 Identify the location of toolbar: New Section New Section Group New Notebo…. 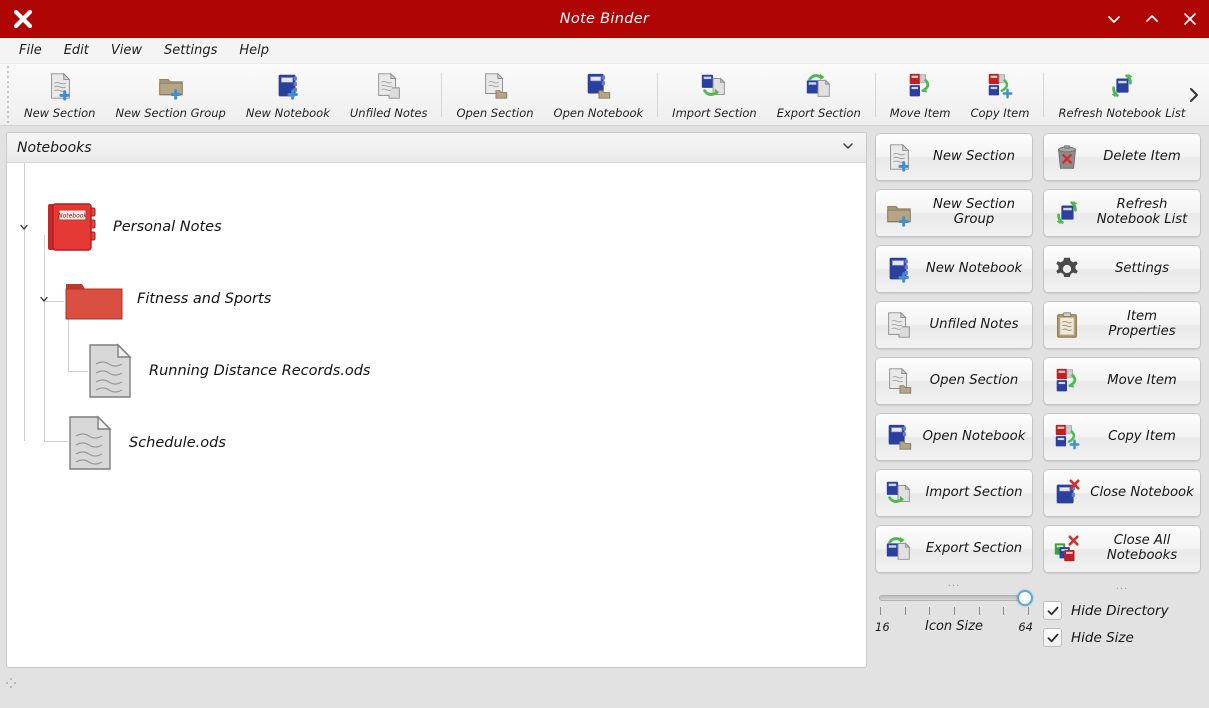
(604, 95).